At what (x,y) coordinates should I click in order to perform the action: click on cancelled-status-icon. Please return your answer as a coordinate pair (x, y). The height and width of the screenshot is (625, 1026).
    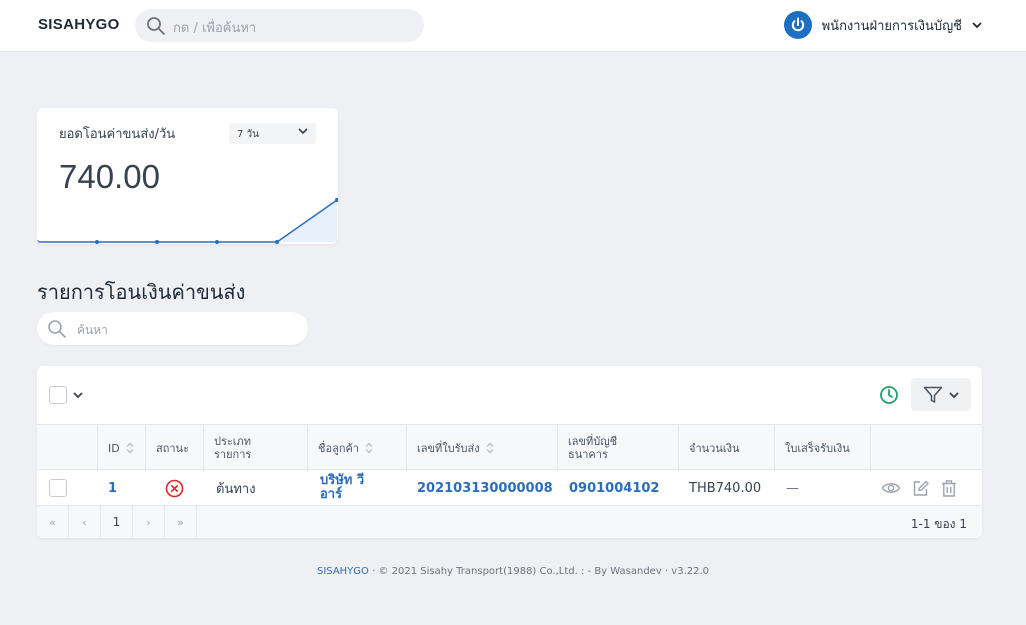
    Looking at the image, I should click on (174, 488).